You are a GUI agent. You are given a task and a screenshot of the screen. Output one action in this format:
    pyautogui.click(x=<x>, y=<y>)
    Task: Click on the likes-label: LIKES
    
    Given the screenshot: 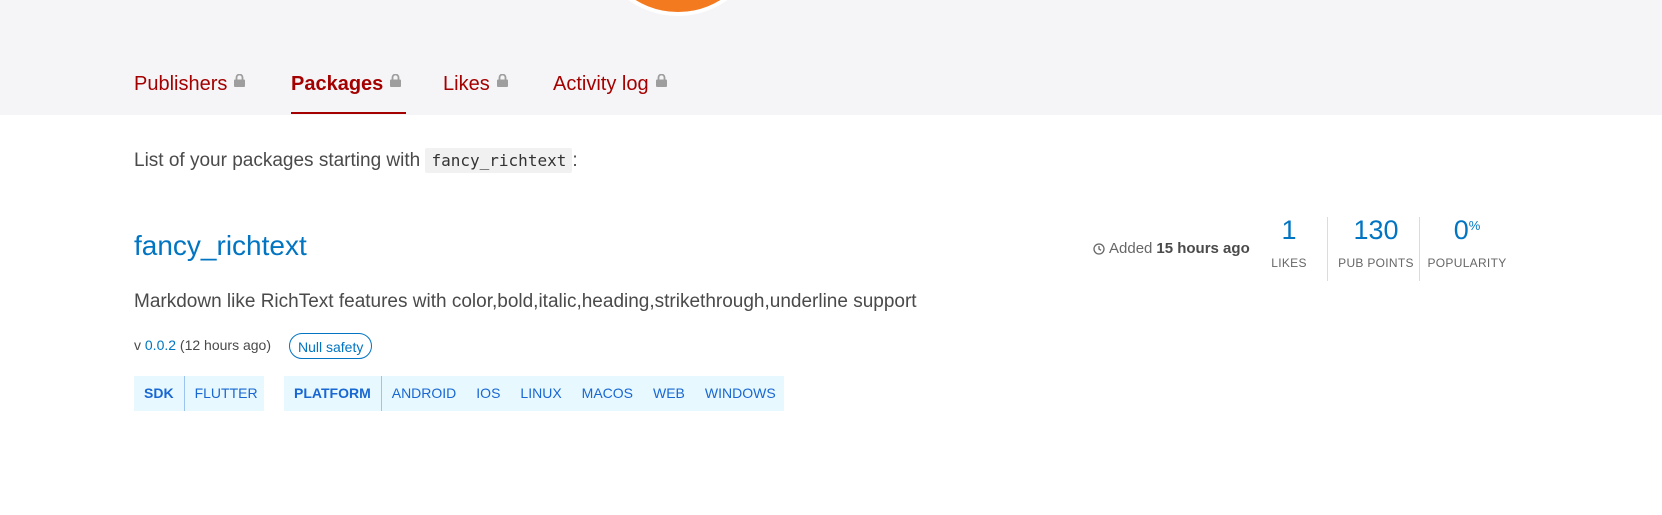 What is the action you would take?
    pyautogui.click(x=1289, y=263)
    